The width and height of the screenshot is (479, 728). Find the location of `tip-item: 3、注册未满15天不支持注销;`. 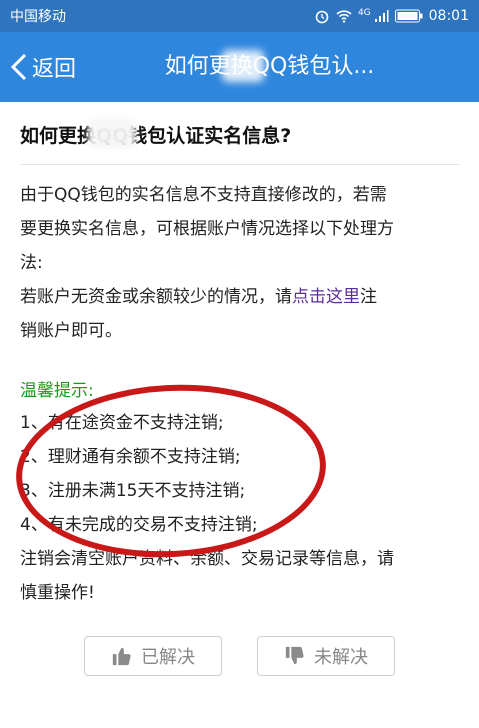

tip-item: 3、注册未满15天不支持注销; is located at coordinates (133, 491).